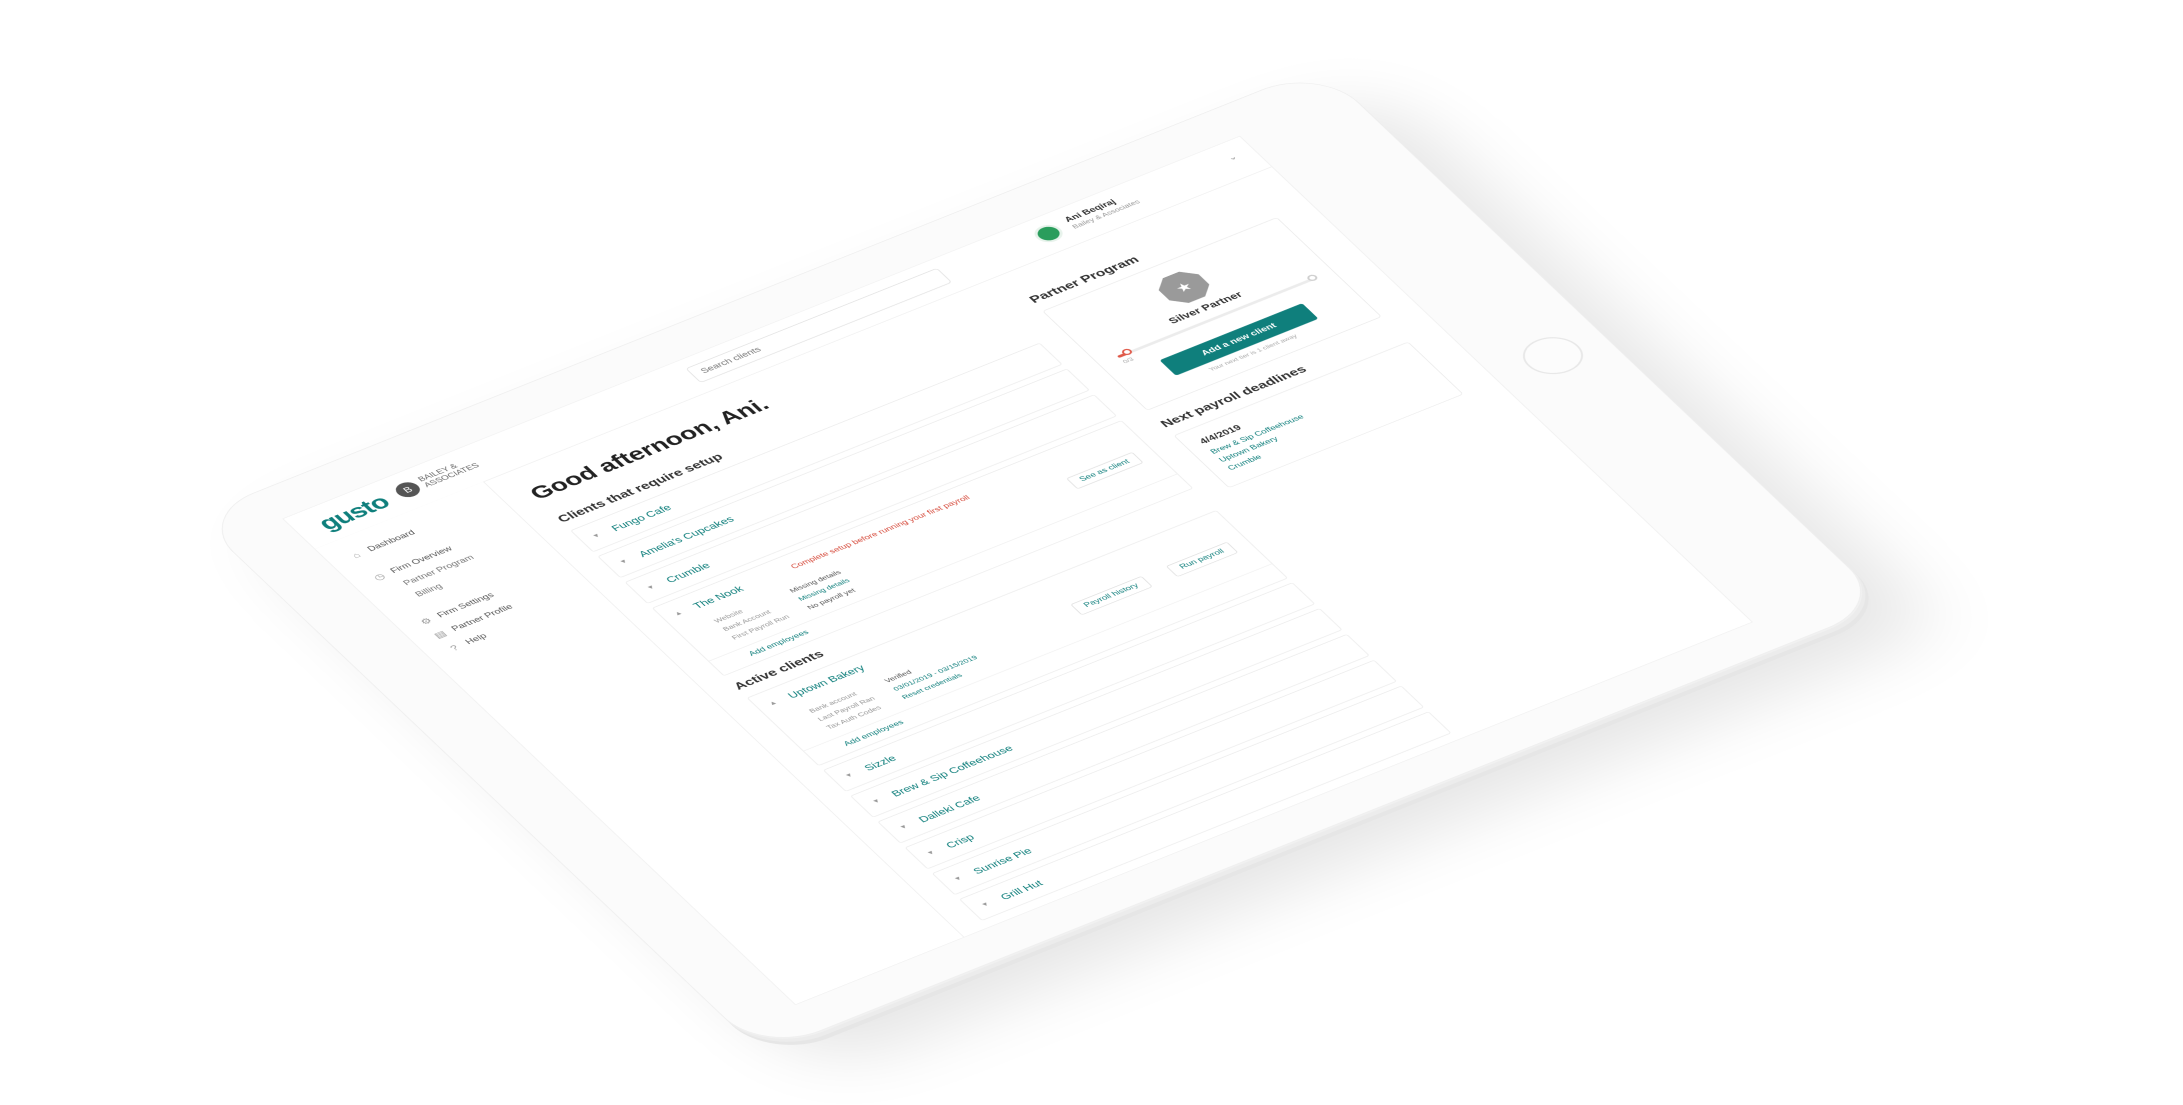 Image resolution: width=2183 pixels, height=1105 pixels. I want to click on client-name: Fungo Cafe, so click(641, 517).